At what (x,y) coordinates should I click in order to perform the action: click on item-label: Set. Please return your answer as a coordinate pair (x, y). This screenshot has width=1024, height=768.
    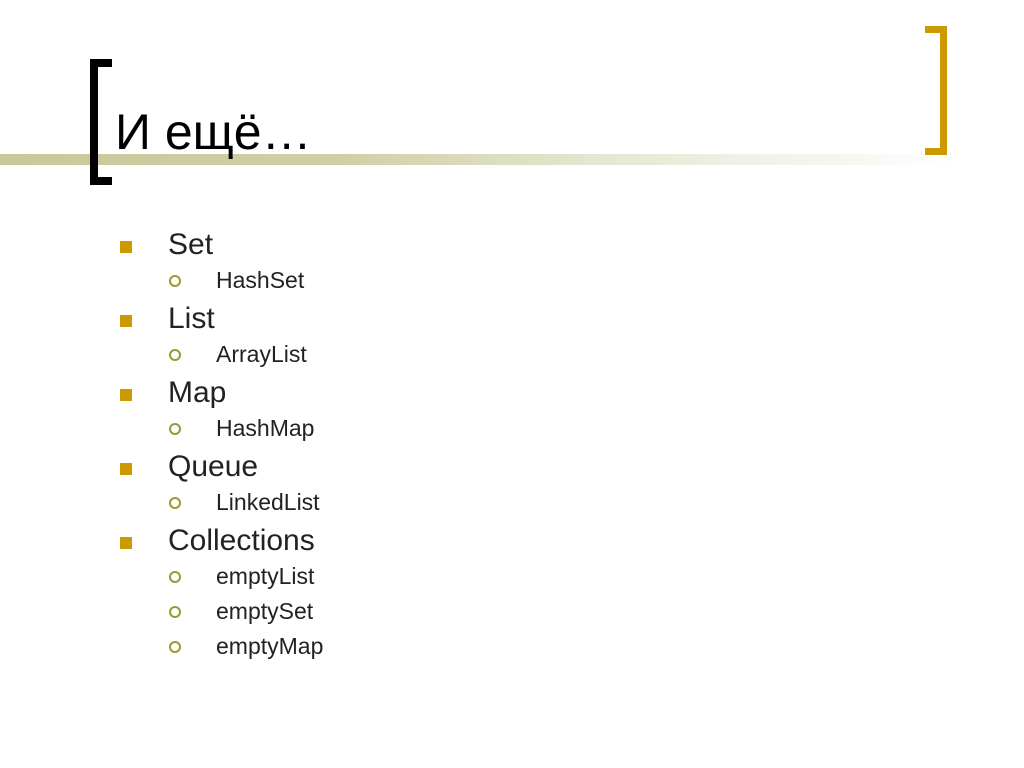
    Looking at the image, I should click on (191, 244).